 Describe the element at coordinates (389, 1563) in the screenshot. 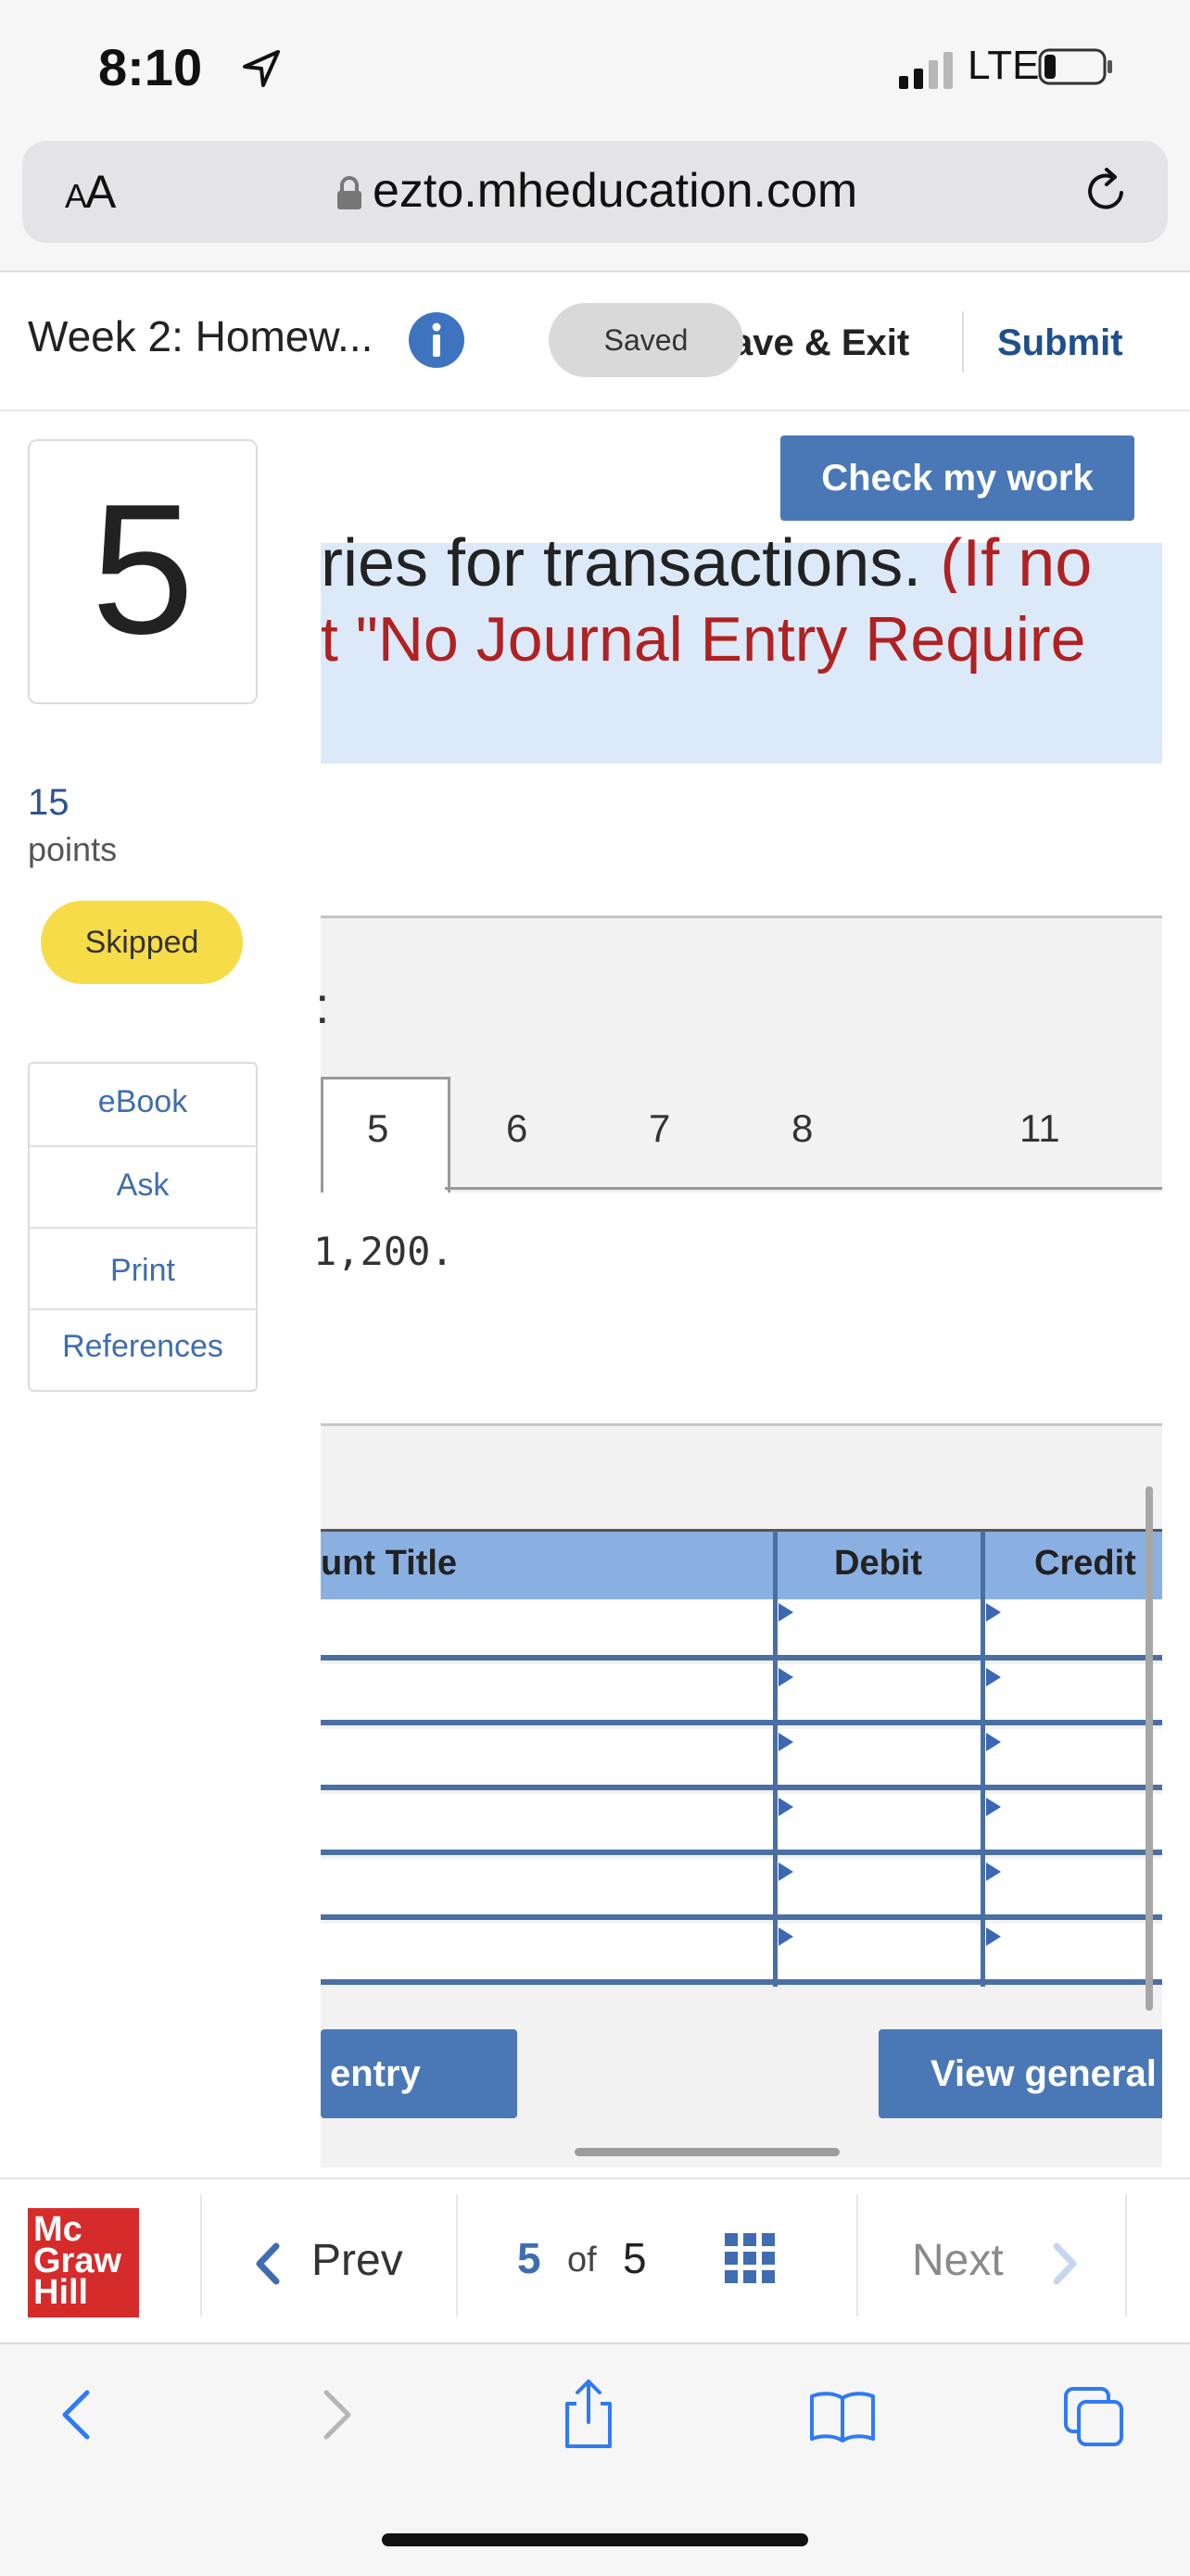

I see `col-account-title: unt Title` at that location.